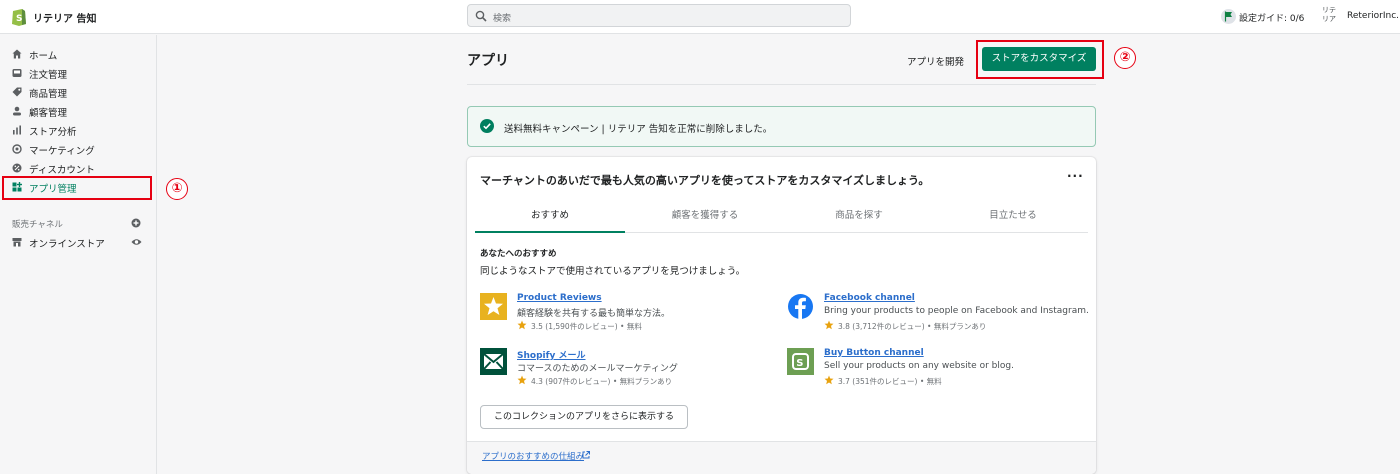  What do you see at coordinates (64, 17) in the screenshot?
I see `store-name: リテリア 告知` at bounding box center [64, 17].